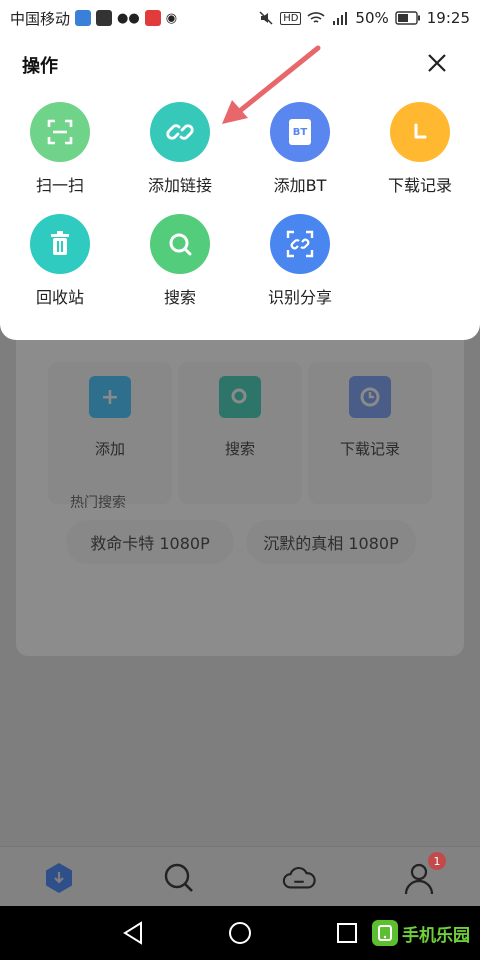 This screenshot has height=960, width=480. Describe the element at coordinates (180, 132) in the screenshot. I see `link-icon` at that location.